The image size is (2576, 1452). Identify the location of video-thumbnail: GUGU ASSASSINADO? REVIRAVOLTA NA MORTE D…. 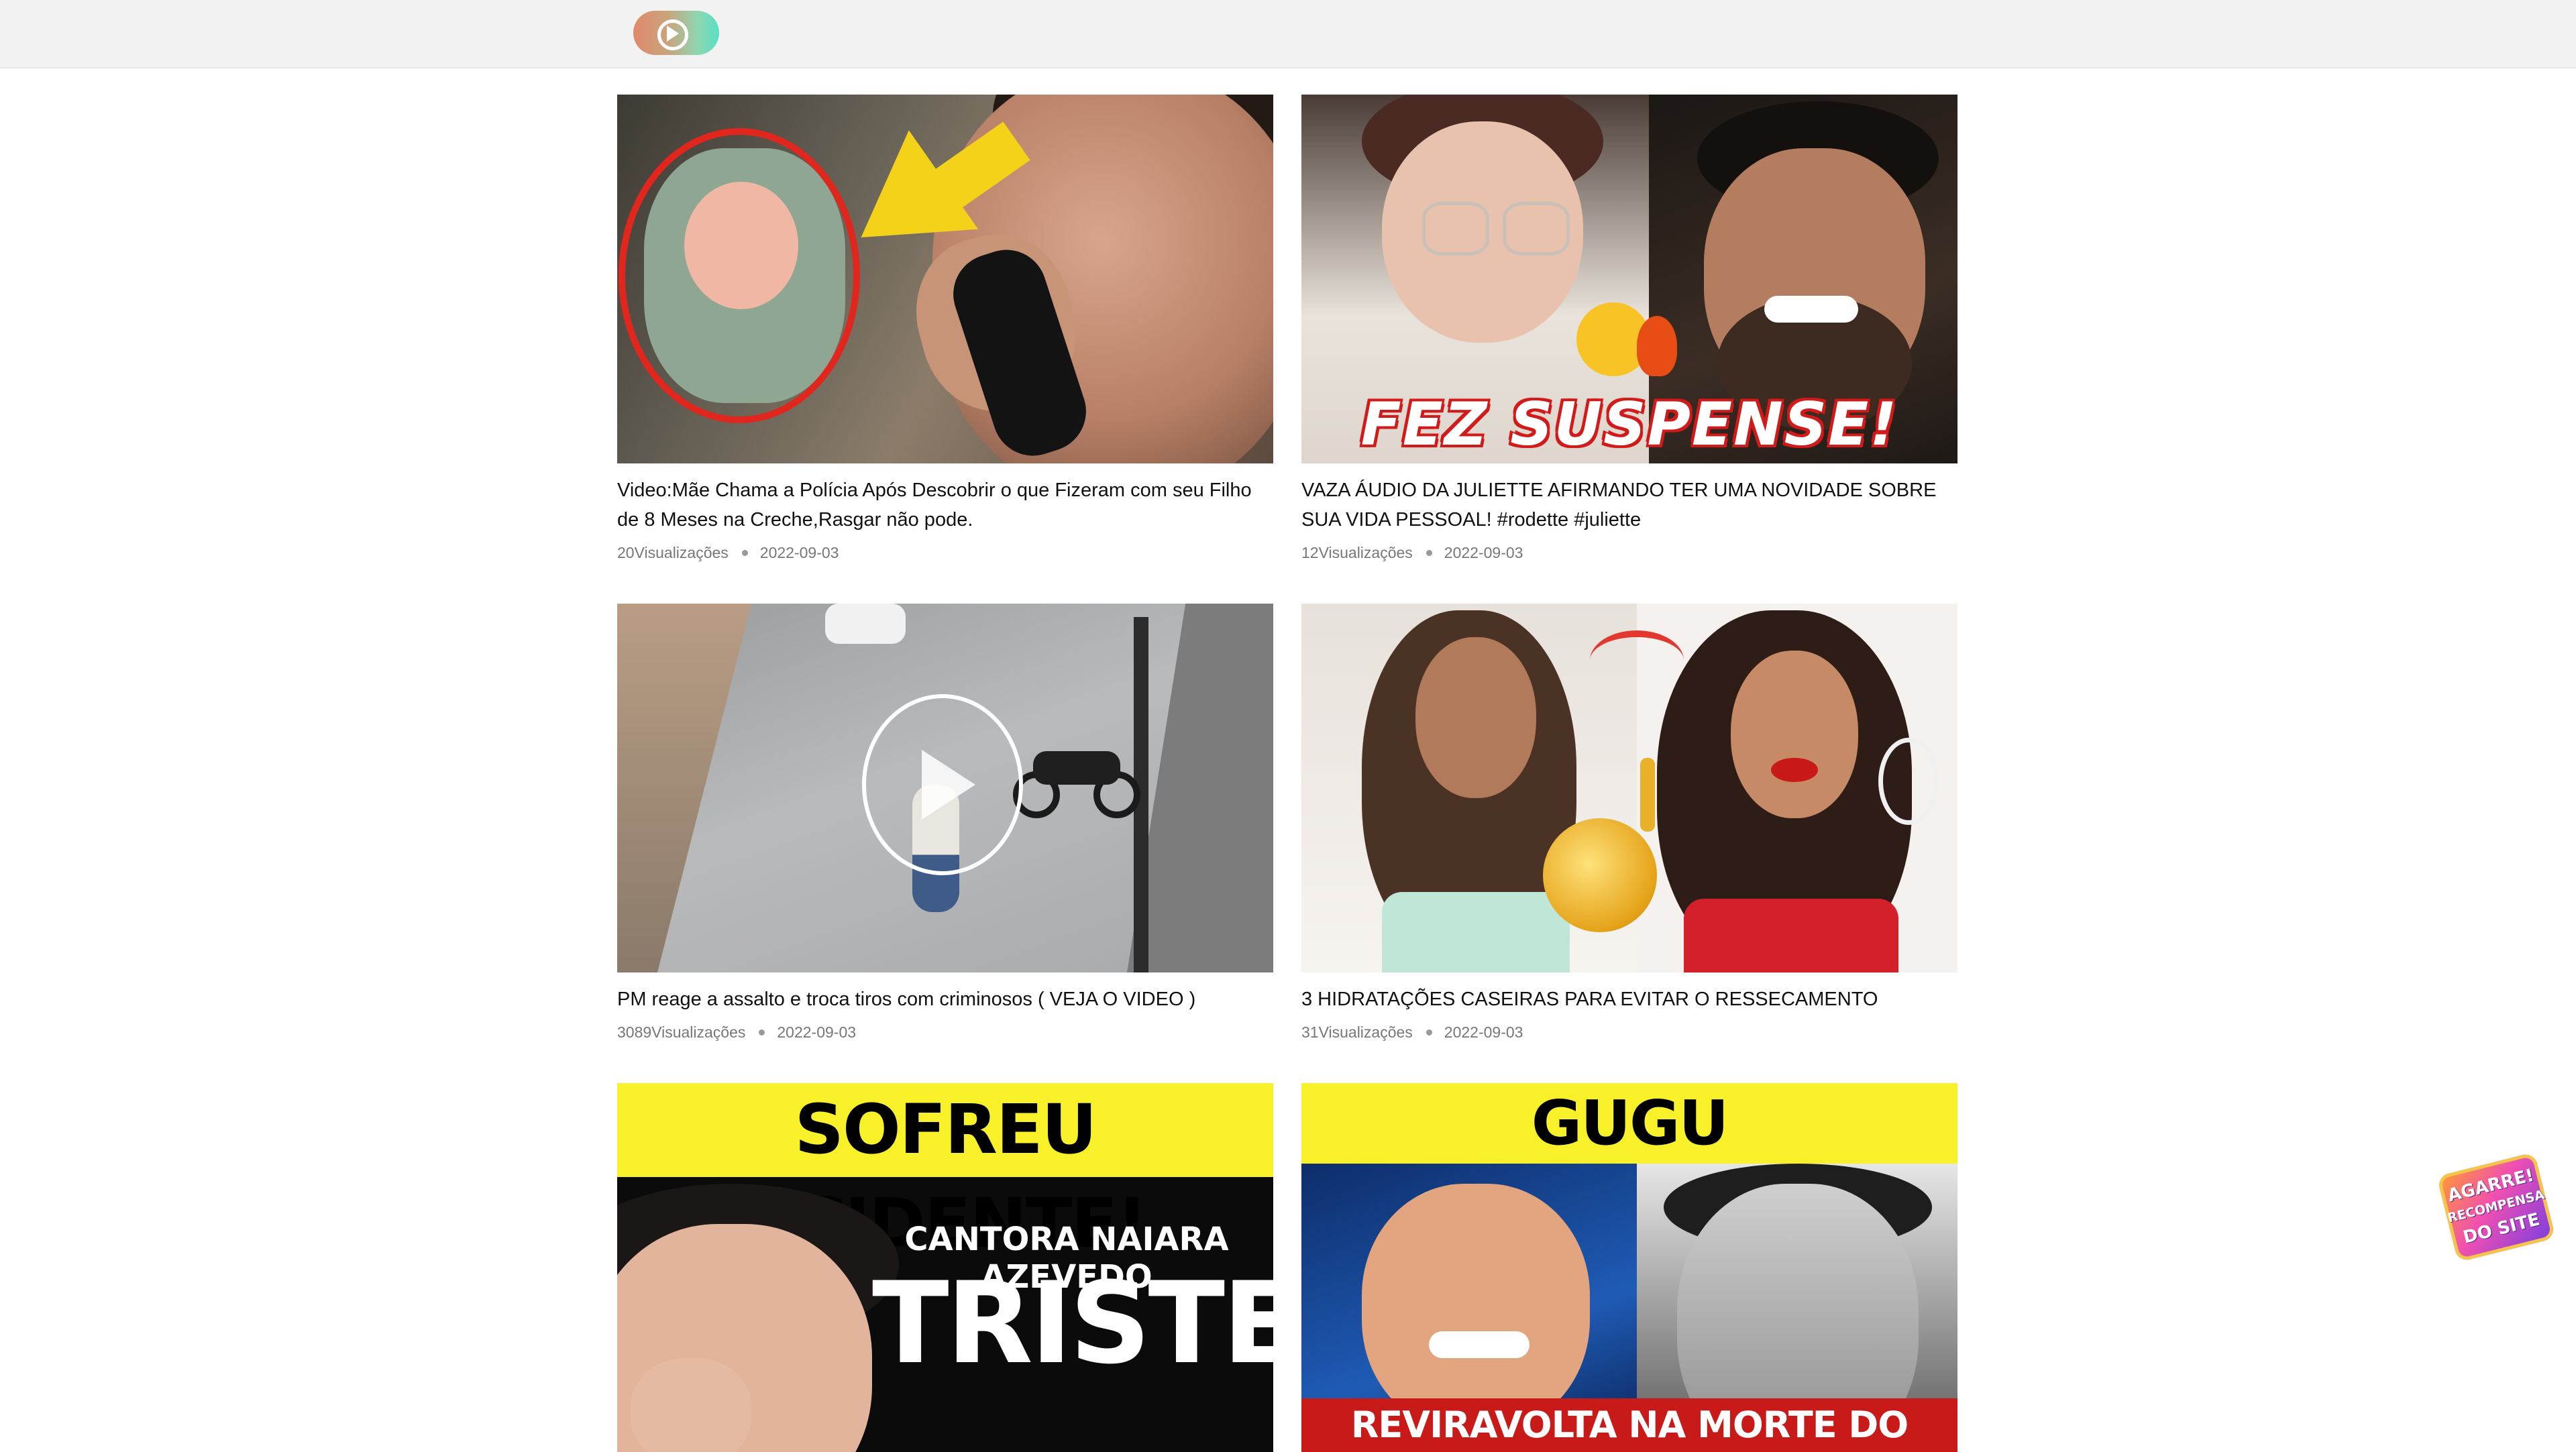
(1629, 1267).